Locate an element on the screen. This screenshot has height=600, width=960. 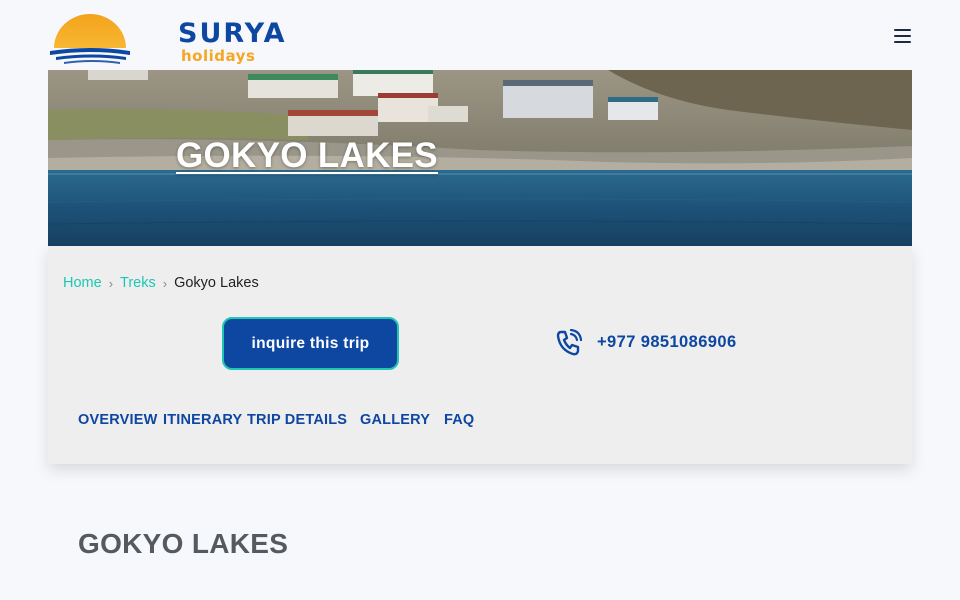
brand-name: SURYA is located at coordinates (232, 33).